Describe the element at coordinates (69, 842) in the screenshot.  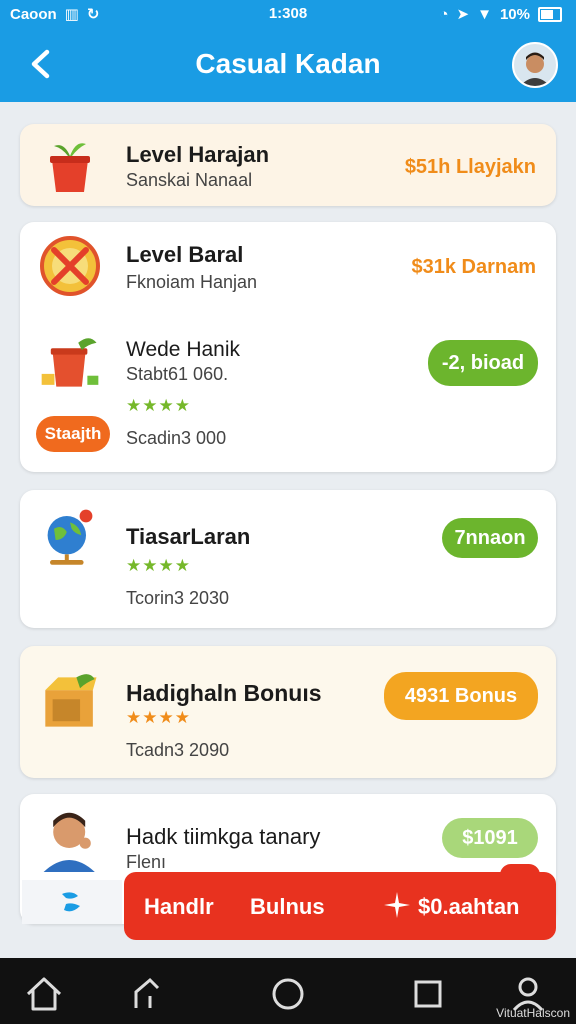
I see `person-icon` at that location.